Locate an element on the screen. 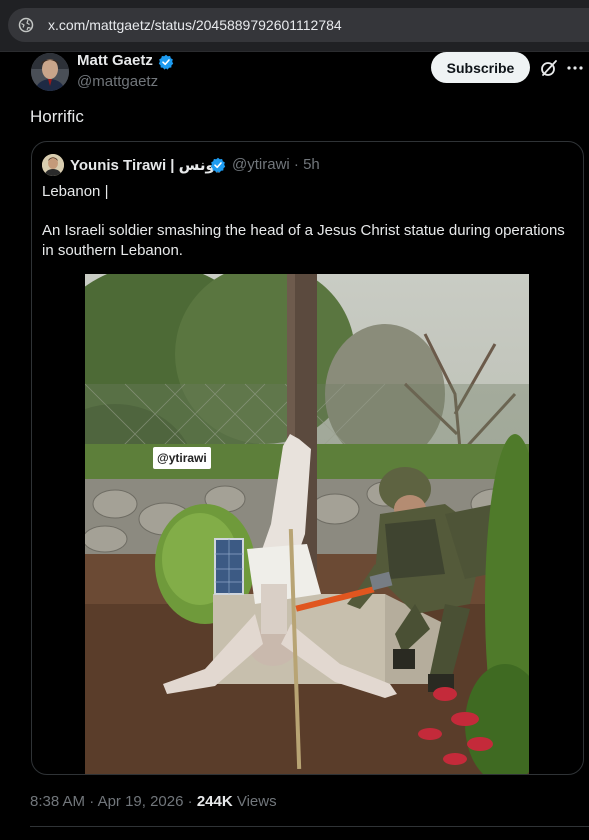 This screenshot has height=840, width=589. views-label: Views is located at coordinates (256, 801).